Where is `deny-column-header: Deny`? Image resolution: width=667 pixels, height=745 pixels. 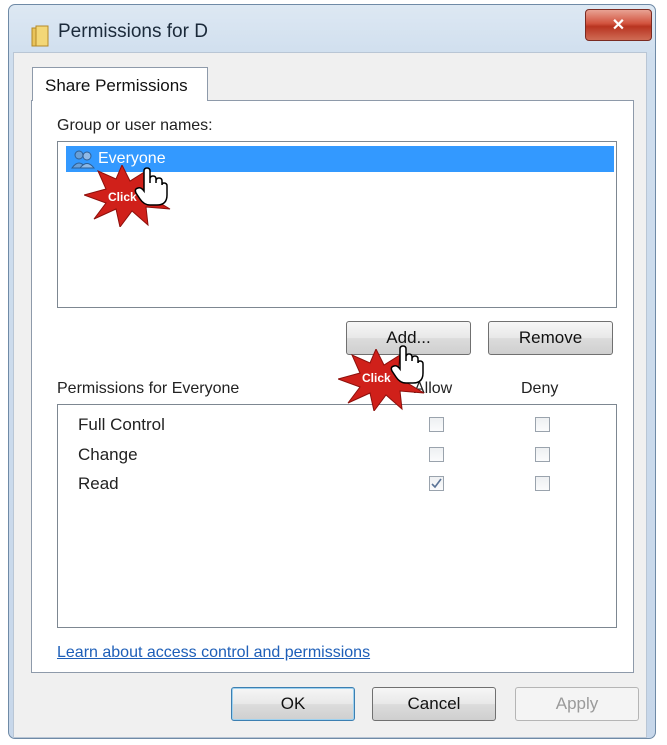 deny-column-header: Deny is located at coordinates (540, 388).